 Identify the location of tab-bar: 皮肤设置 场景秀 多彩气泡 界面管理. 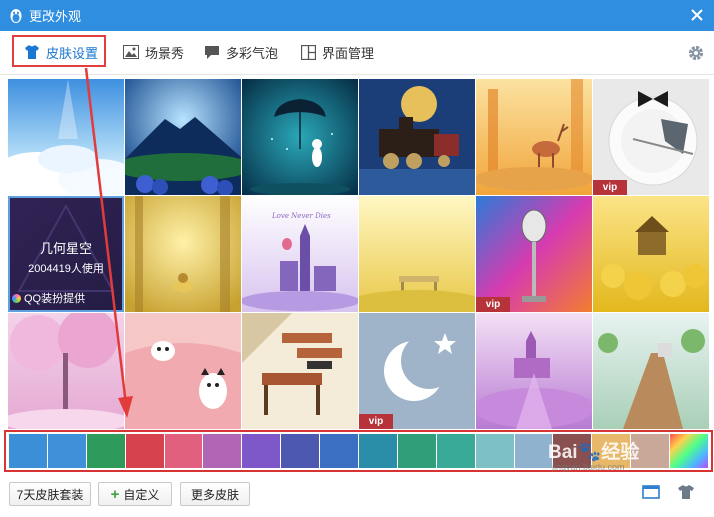
(357, 53).